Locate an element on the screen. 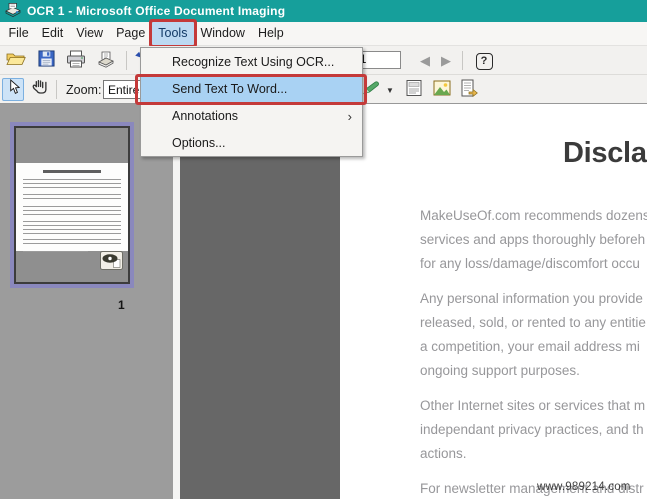 The image size is (647, 499). menu-edit: Edit is located at coordinates (52, 33).